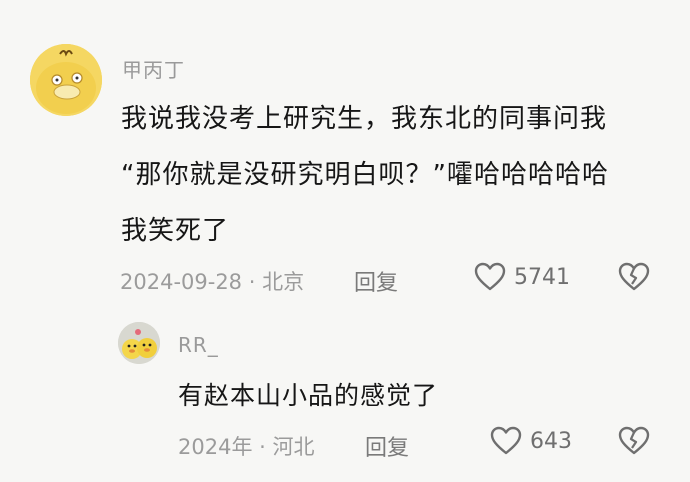  I want to click on duck-toys-avatar-icon, so click(139, 343).